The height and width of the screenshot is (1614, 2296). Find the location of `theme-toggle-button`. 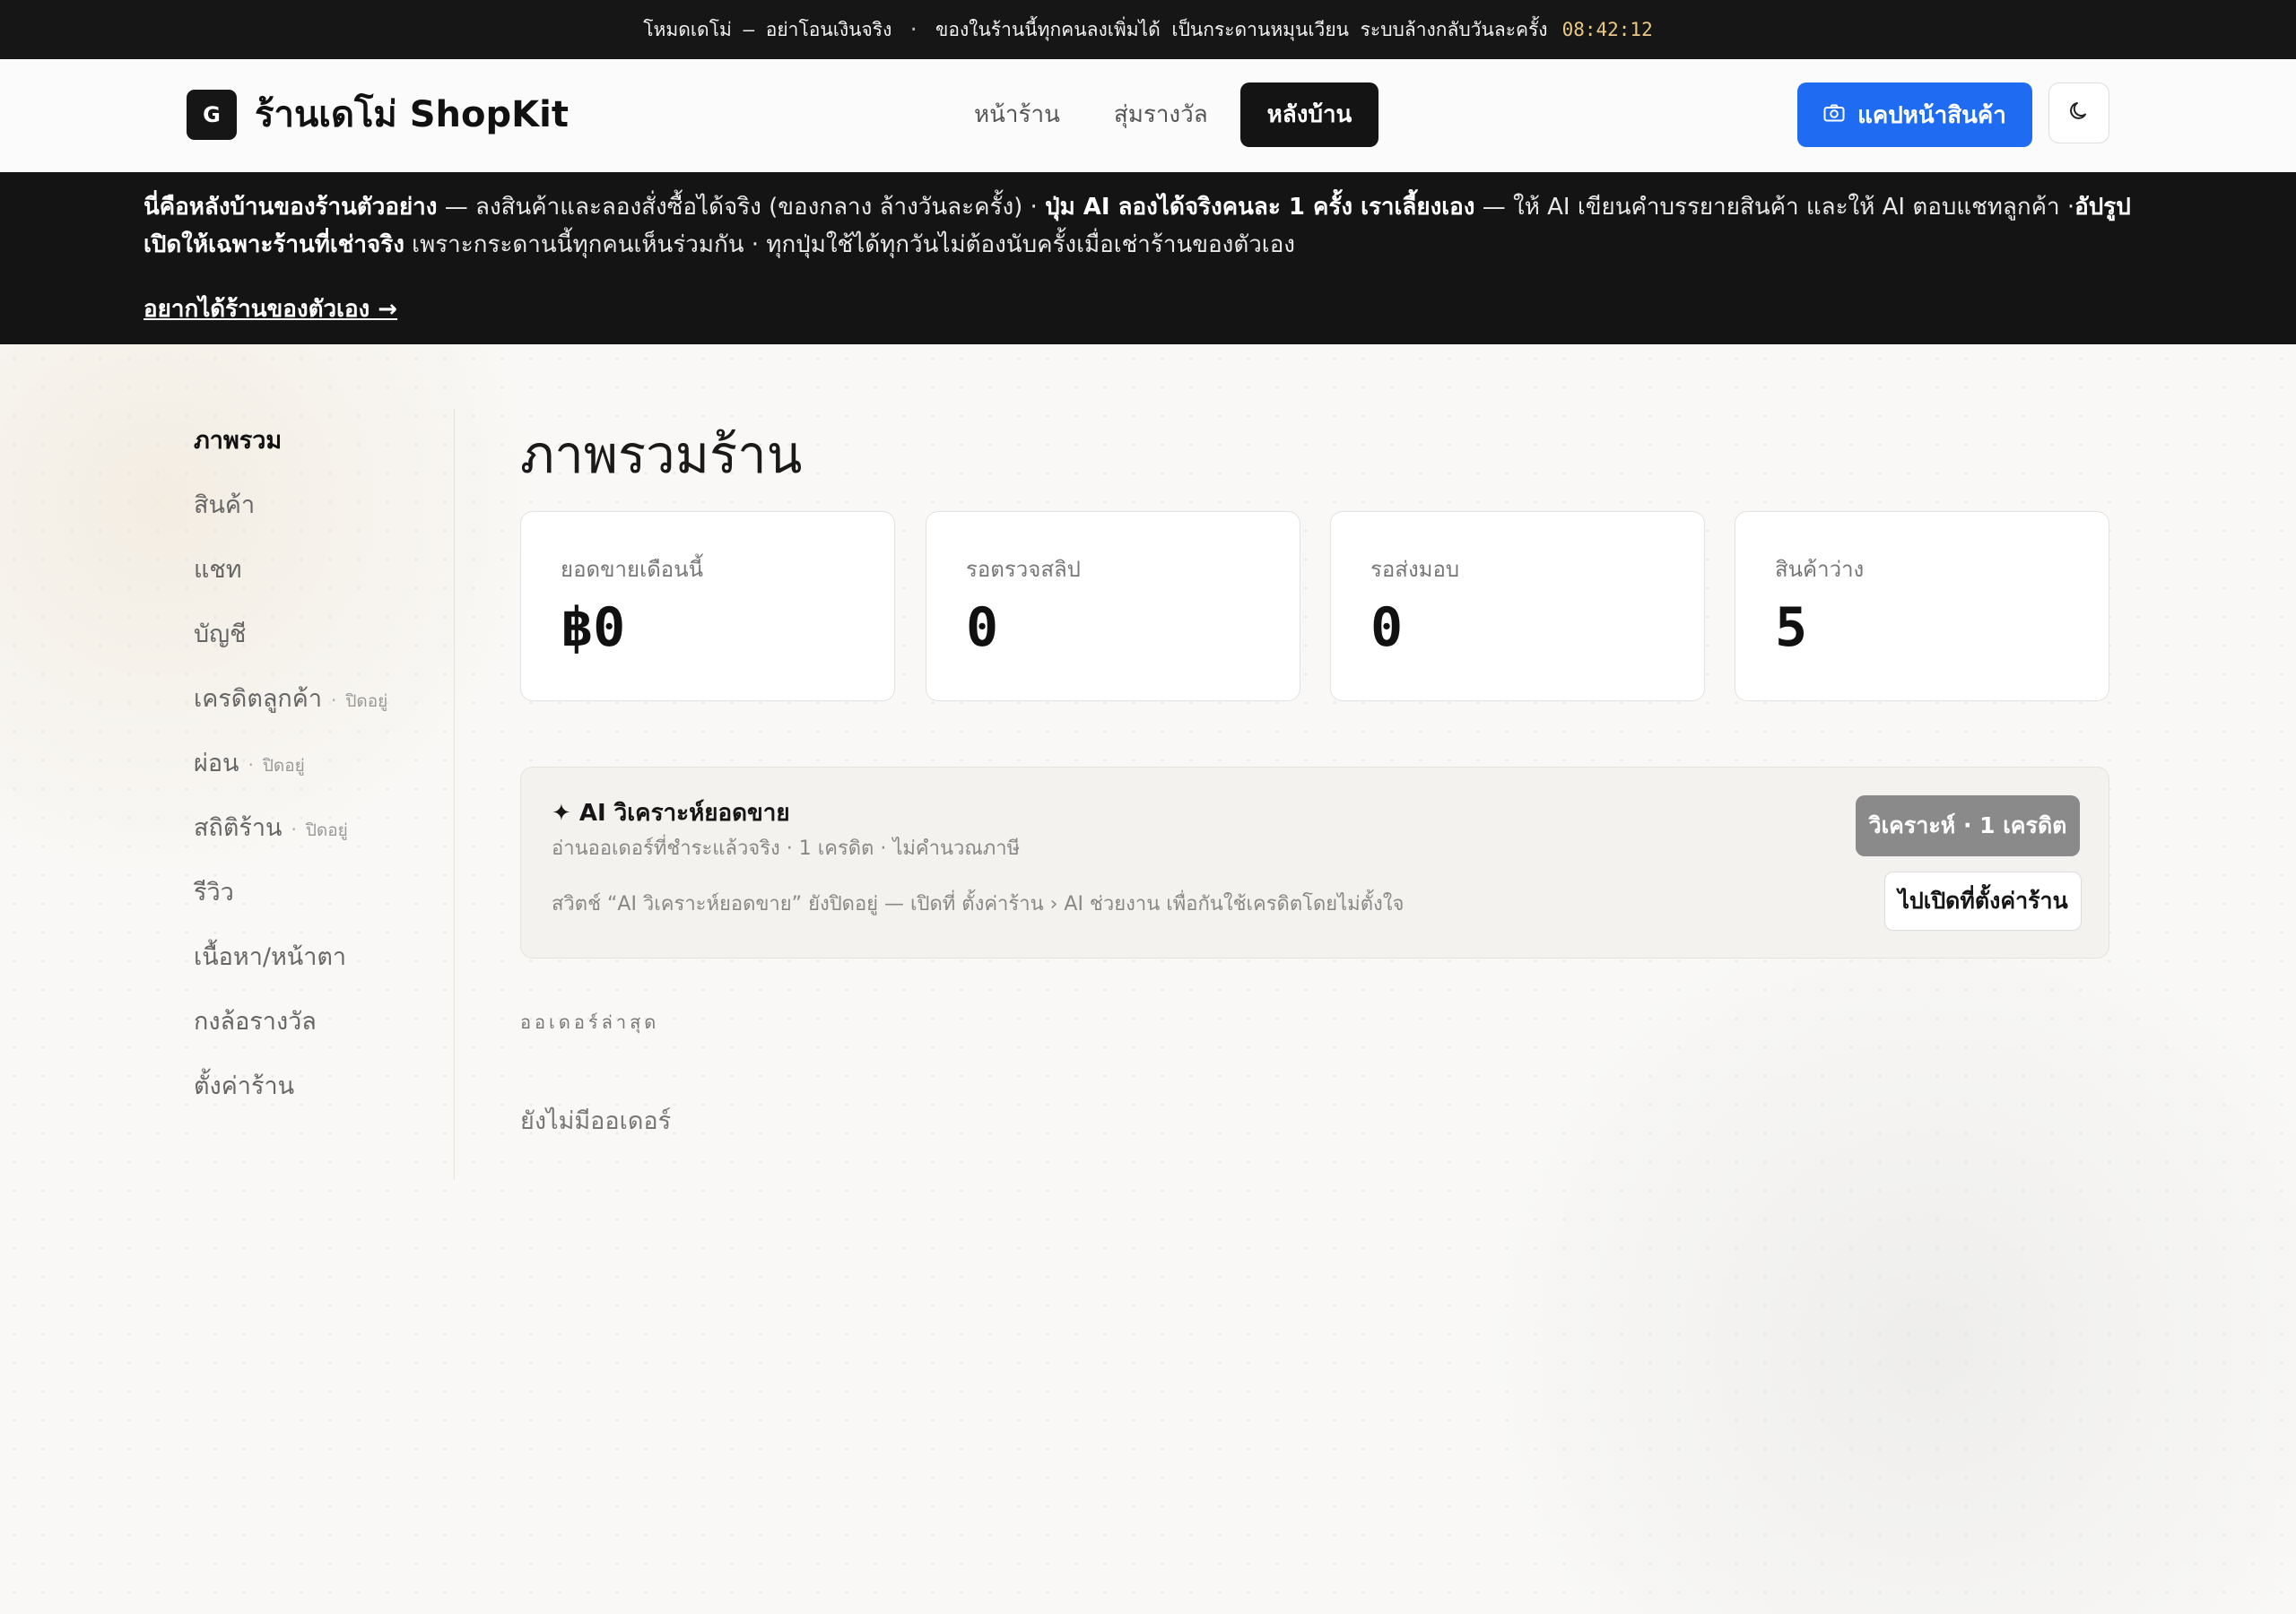

theme-toggle-button is located at coordinates (2078, 112).